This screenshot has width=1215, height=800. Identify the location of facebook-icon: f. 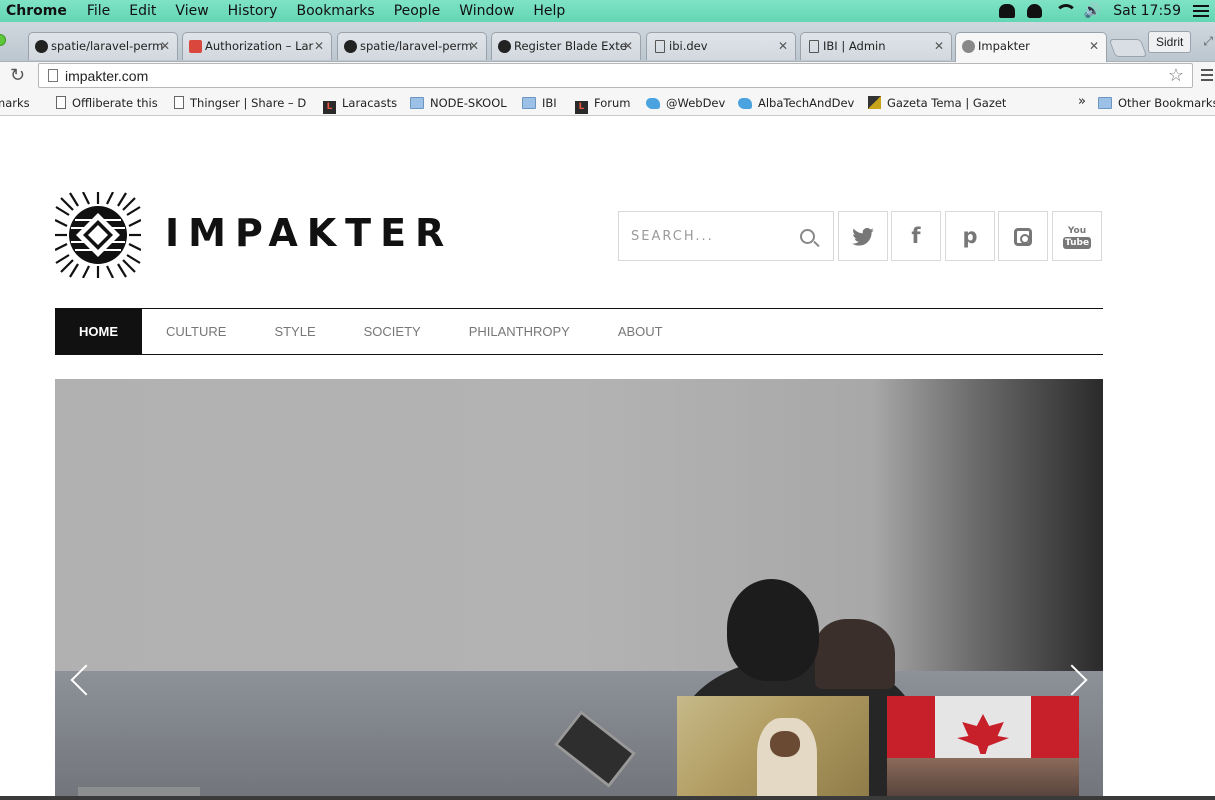
(916, 236).